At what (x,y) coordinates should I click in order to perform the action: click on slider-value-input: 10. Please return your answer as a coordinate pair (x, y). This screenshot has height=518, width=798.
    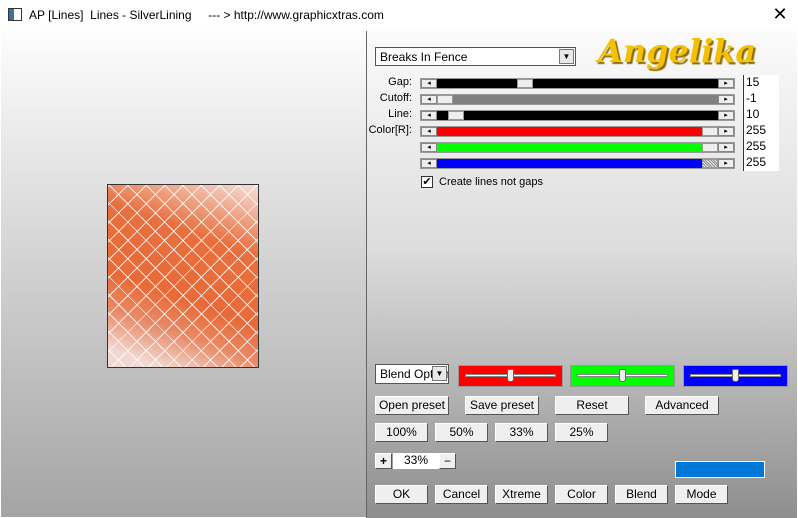
    Looking at the image, I should click on (761, 115).